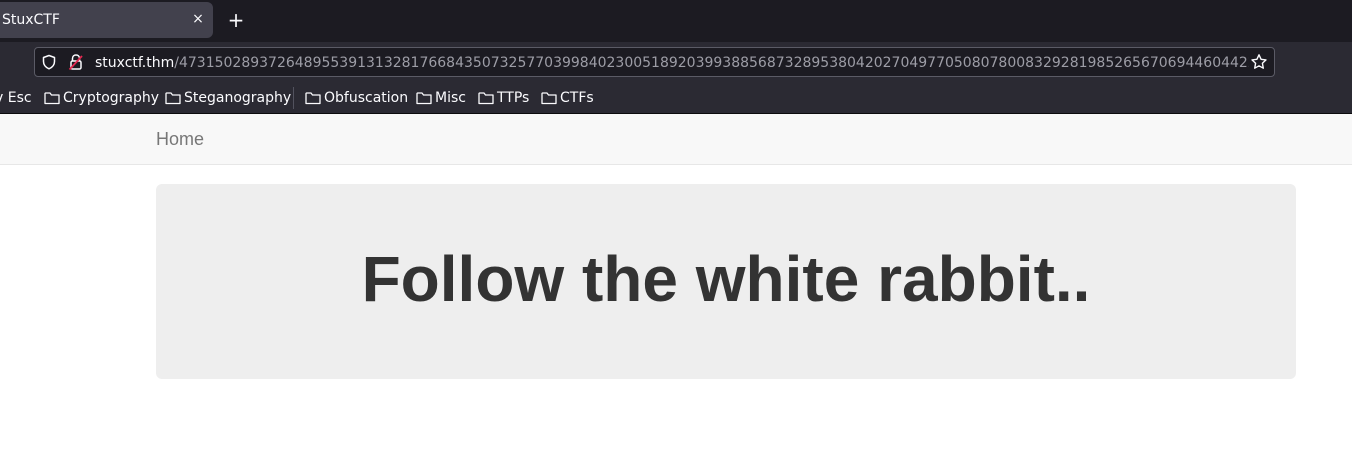 This screenshot has height=468, width=1352. What do you see at coordinates (513, 98) in the screenshot?
I see `bookmark-label: TTPs` at bounding box center [513, 98].